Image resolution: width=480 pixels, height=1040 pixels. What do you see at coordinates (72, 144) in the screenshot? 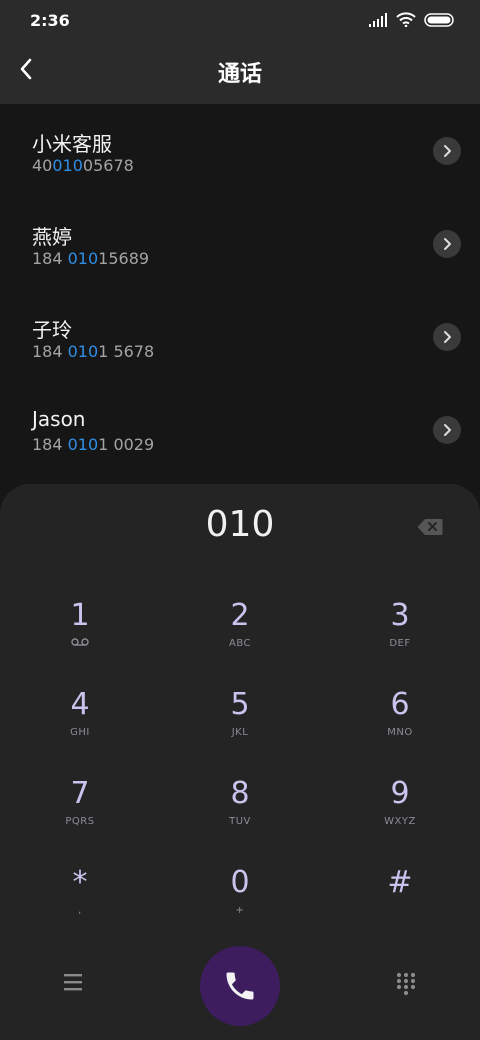
I see `contact-name: 小米客服` at bounding box center [72, 144].